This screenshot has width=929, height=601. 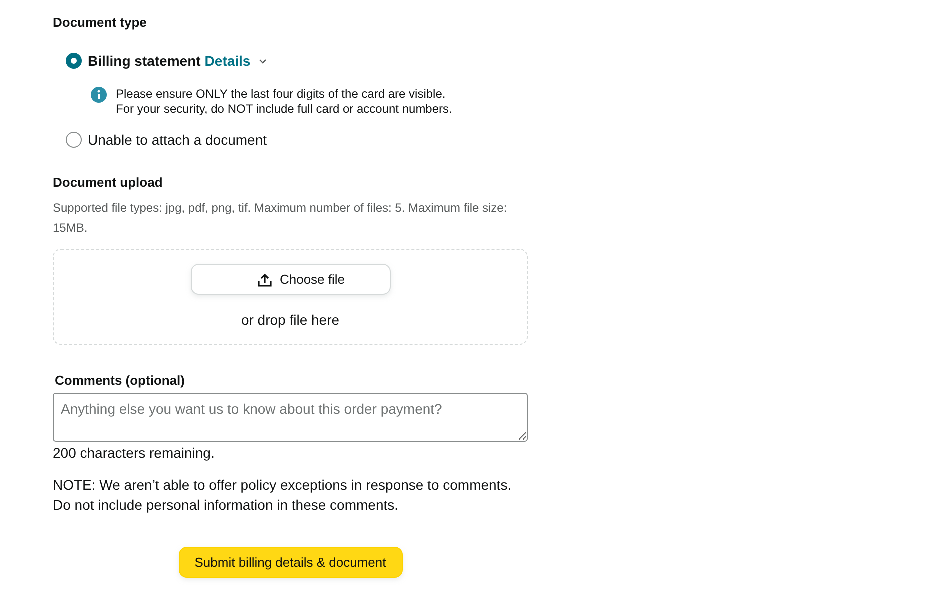 I want to click on info-icon, so click(x=99, y=95).